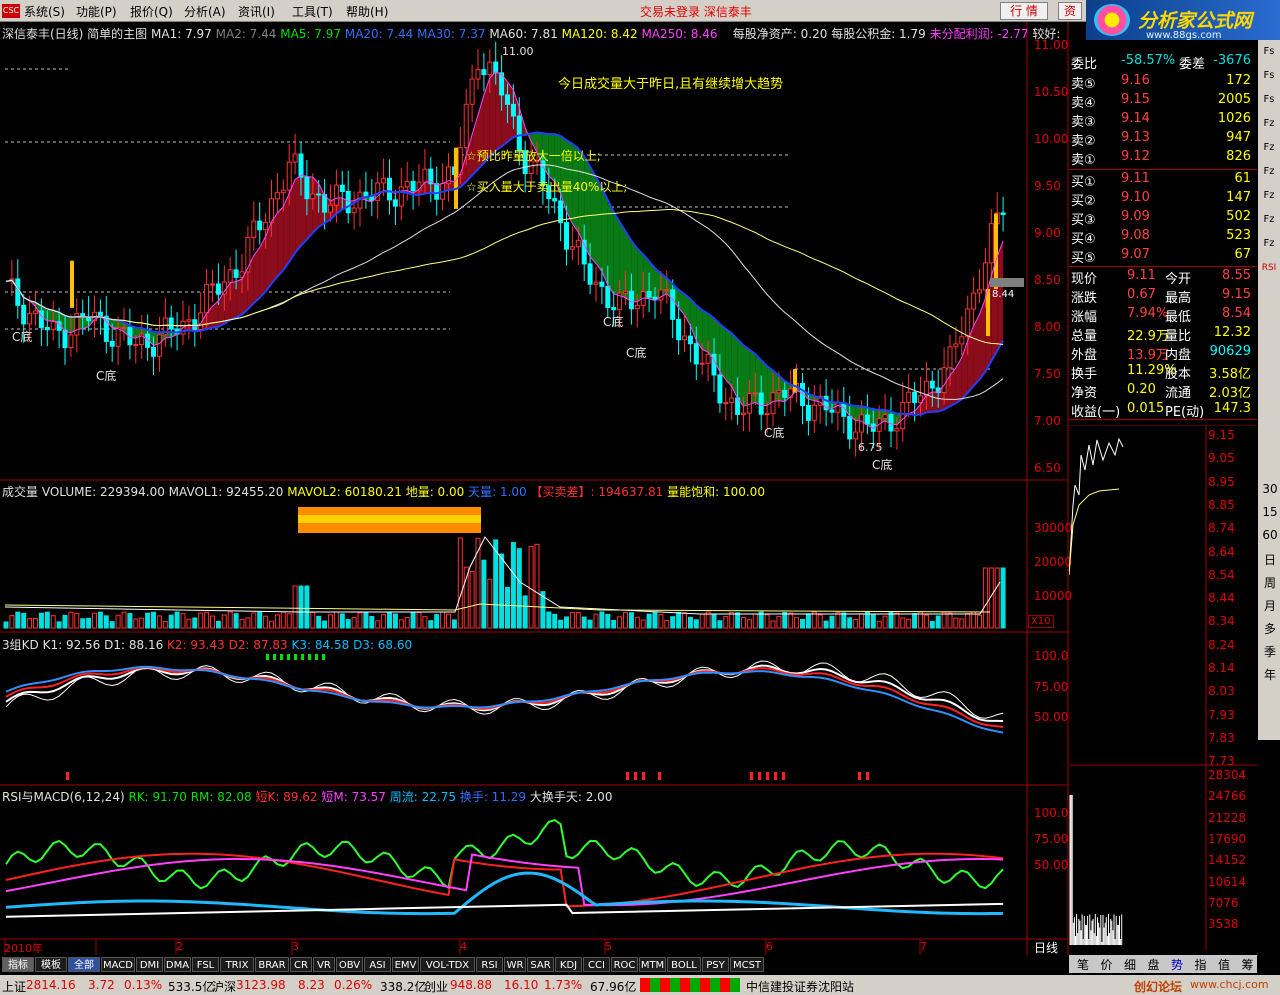 This screenshot has width=1280, height=995. Describe the element at coordinates (1224, 964) in the screenshot. I see `right-panel-tab: 值` at that location.